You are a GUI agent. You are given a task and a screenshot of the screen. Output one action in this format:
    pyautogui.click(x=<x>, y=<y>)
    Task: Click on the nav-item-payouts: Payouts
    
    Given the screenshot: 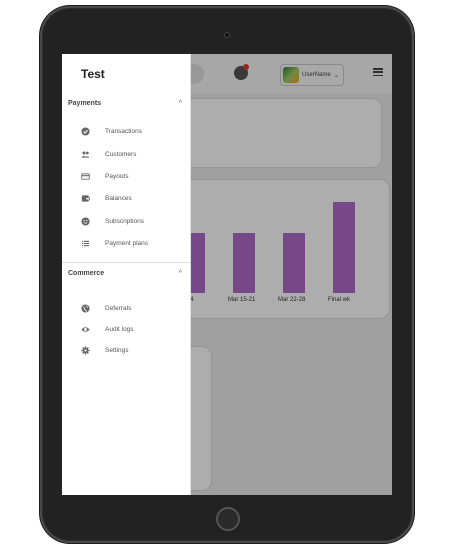 What is the action you would take?
    pyautogui.click(x=133, y=176)
    